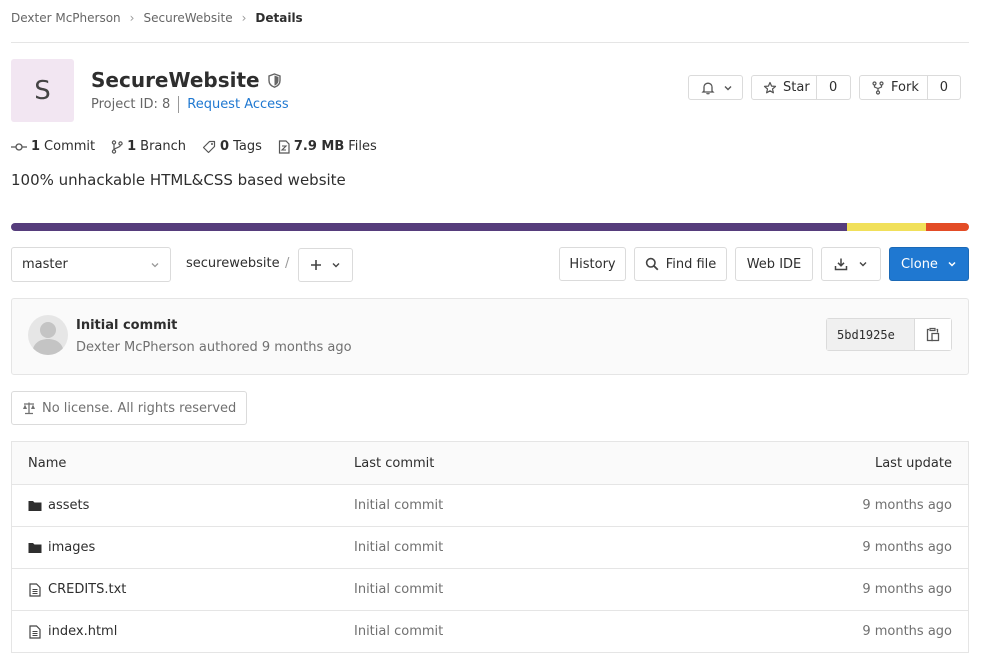 This screenshot has width=1000, height=672. Describe the element at coordinates (770, 87) in the screenshot. I see `star-icon` at that location.